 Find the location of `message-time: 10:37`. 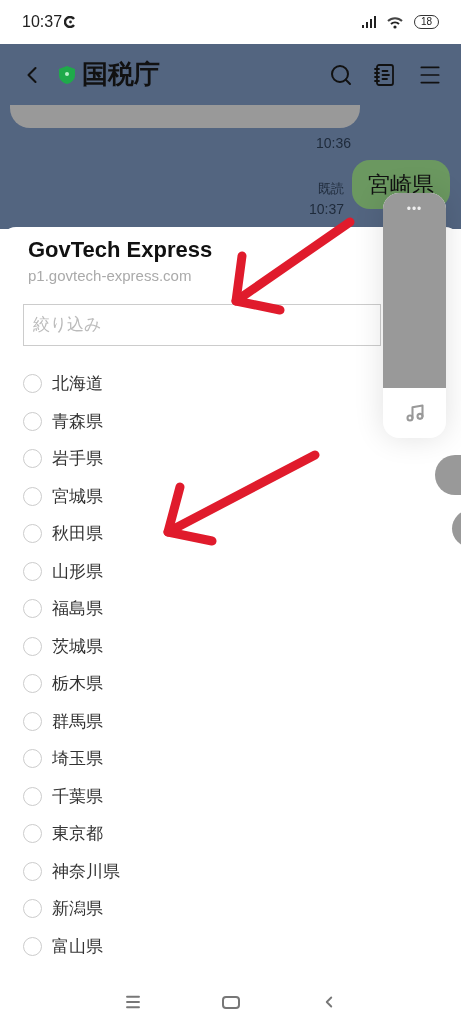

message-time: 10:37 is located at coordinates (326, 209).